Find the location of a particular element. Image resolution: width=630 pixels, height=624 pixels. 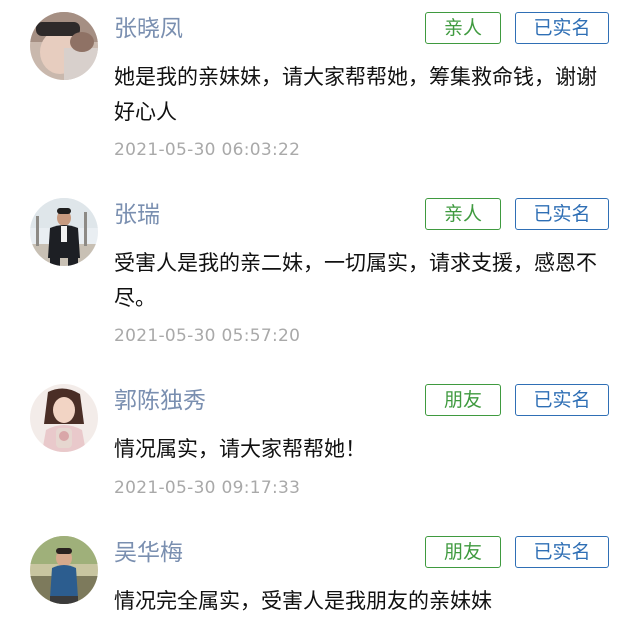

comment-timestamp: 2021-05-30 05:57:20 is located at coordinates (207, 336).